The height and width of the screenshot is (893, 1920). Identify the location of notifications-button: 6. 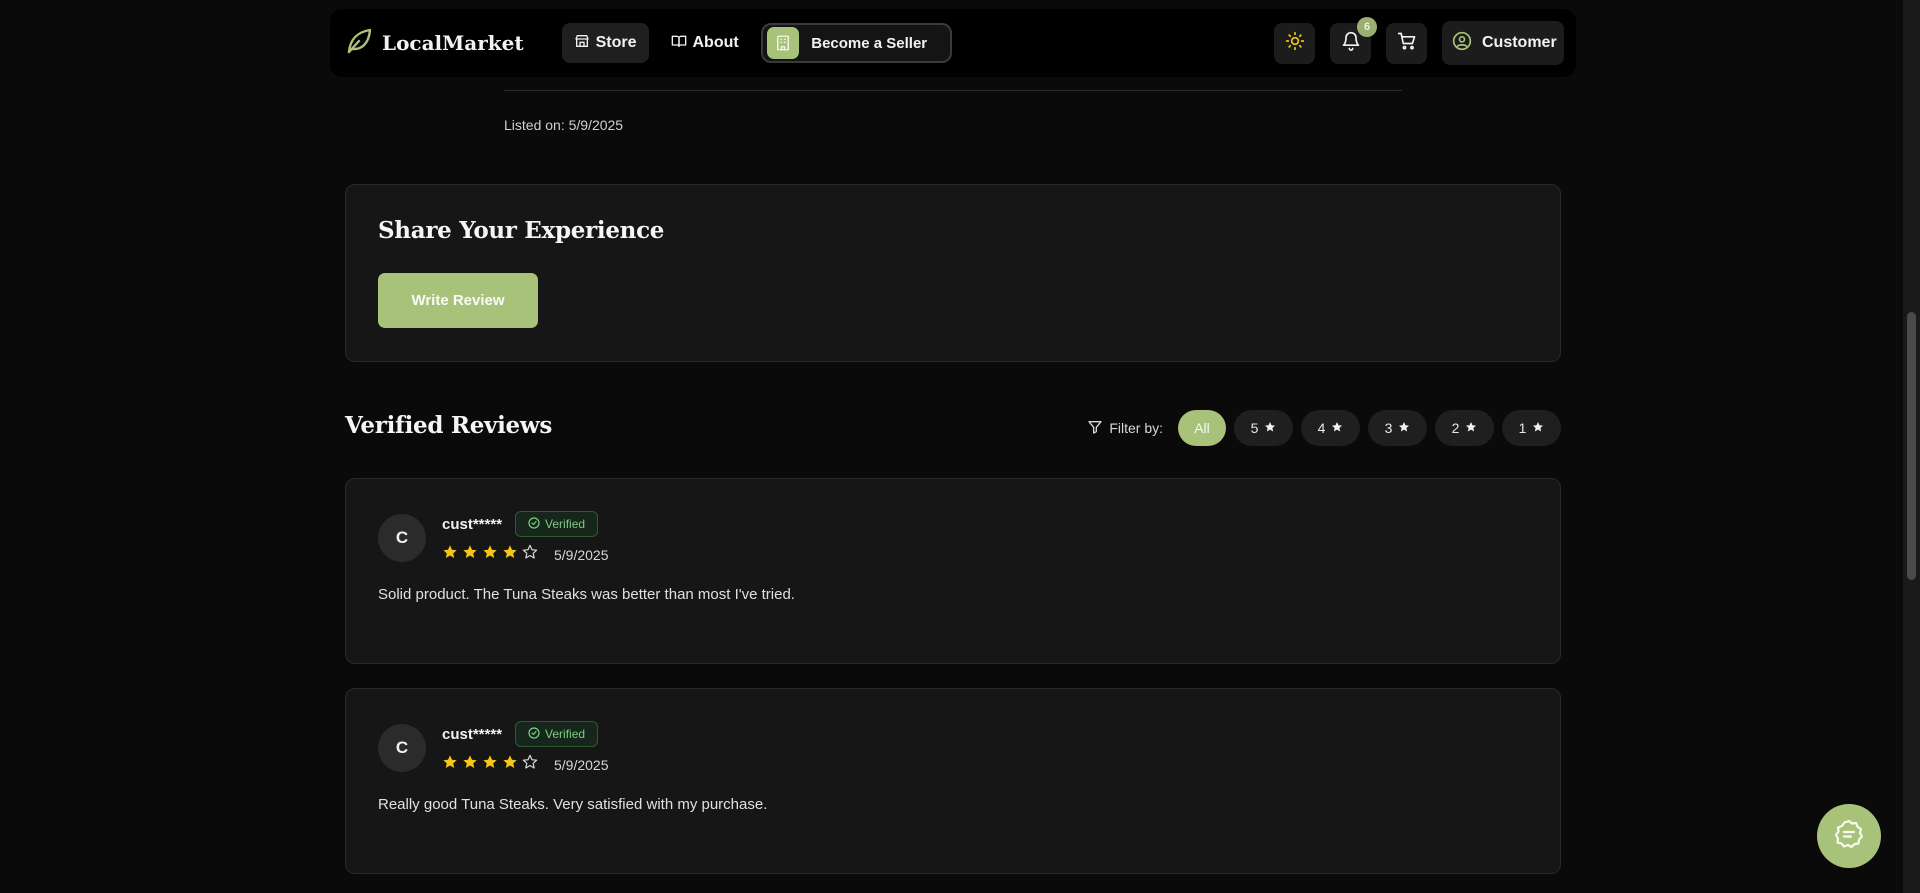
(1353, 40).